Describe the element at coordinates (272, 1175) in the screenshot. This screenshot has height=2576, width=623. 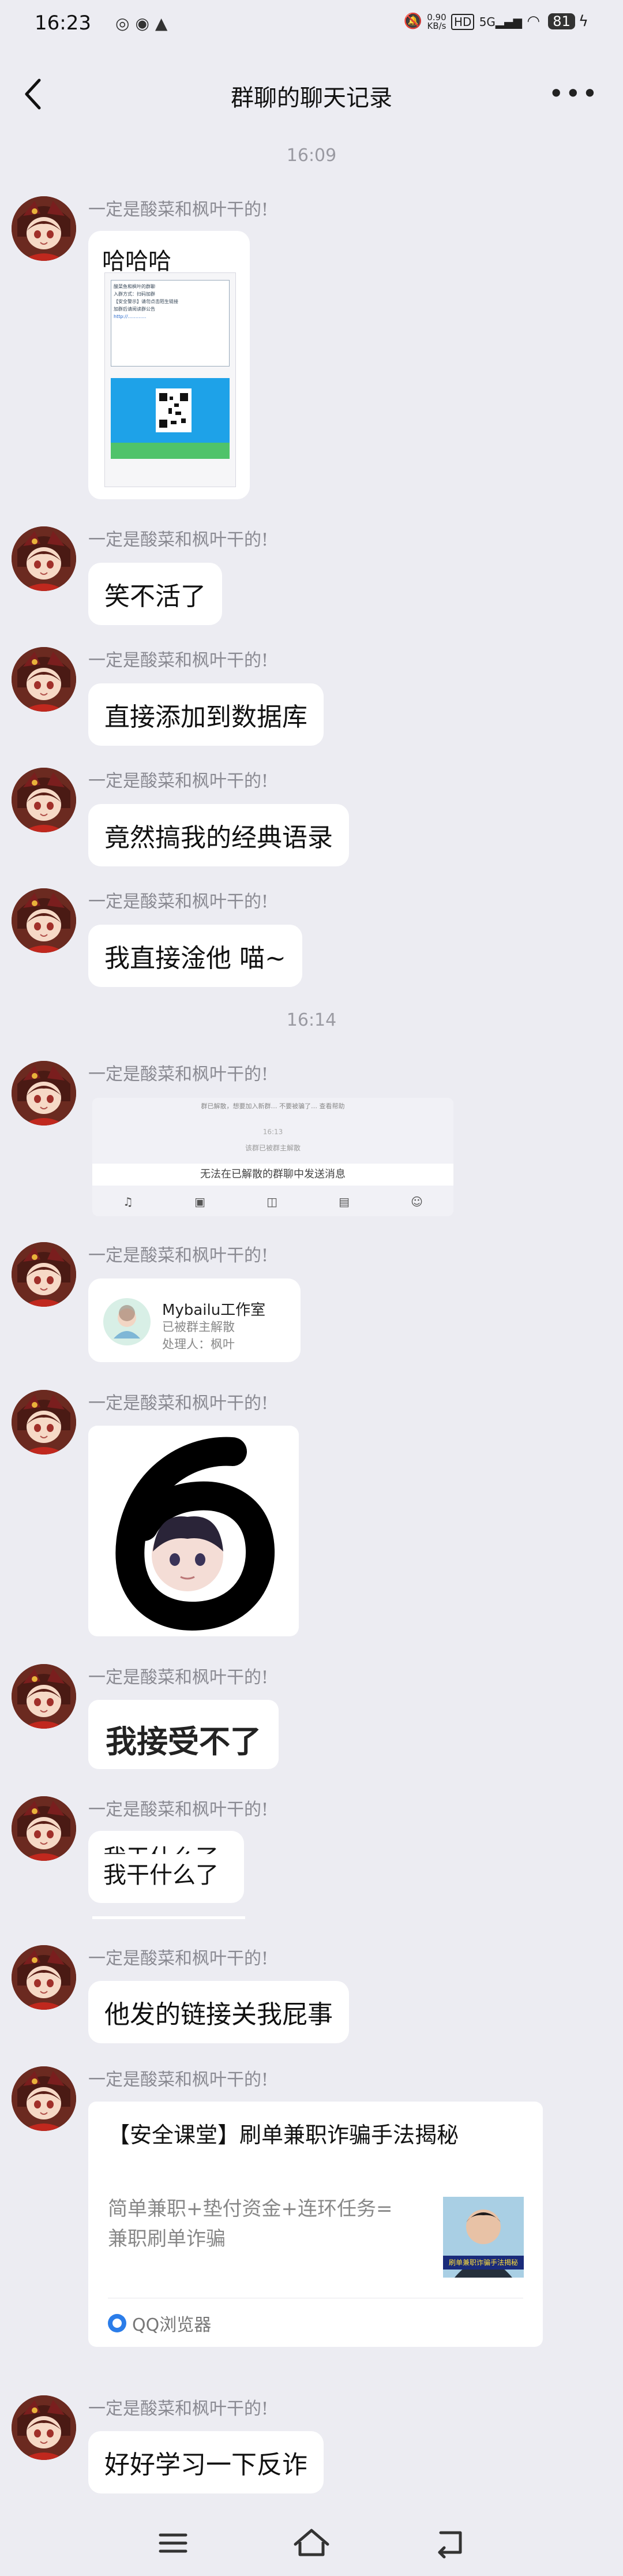
I see `screenshot-banner: 无法在已解散的群聊中发送消息` at that location.